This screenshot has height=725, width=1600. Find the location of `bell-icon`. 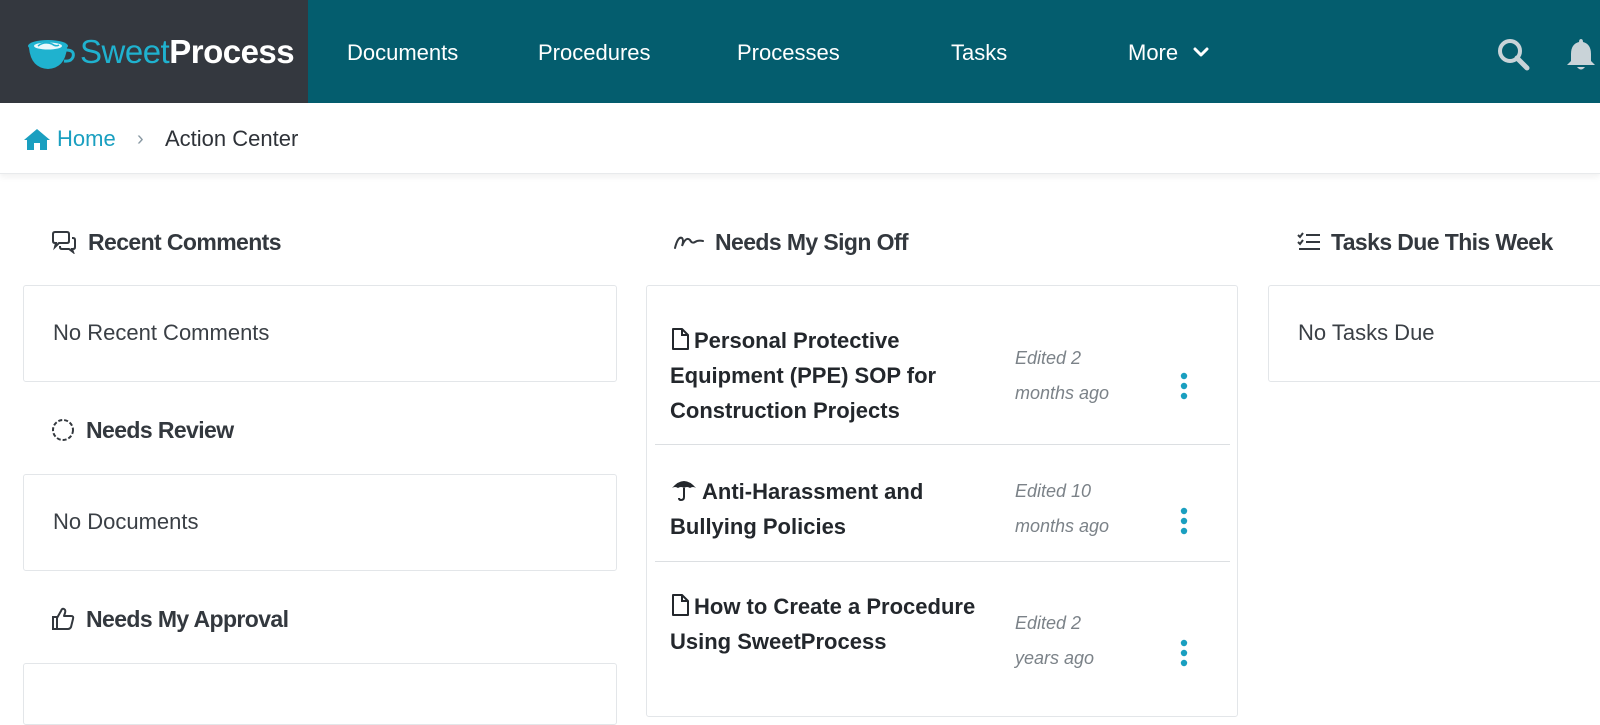

bell-icon is located at coordinates (1581, 54).